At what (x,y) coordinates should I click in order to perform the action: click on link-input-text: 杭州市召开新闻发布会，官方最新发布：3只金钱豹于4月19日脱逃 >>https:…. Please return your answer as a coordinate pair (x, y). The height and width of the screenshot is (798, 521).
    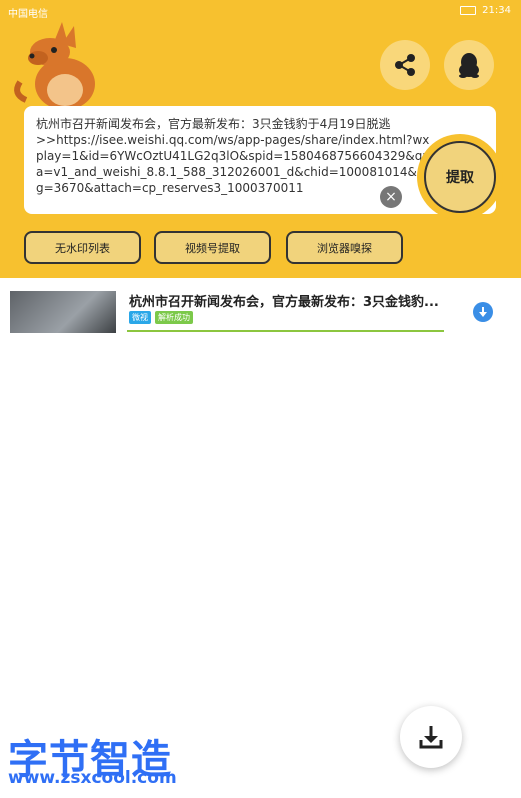
    Looking at the image, I should click on (236, 158).